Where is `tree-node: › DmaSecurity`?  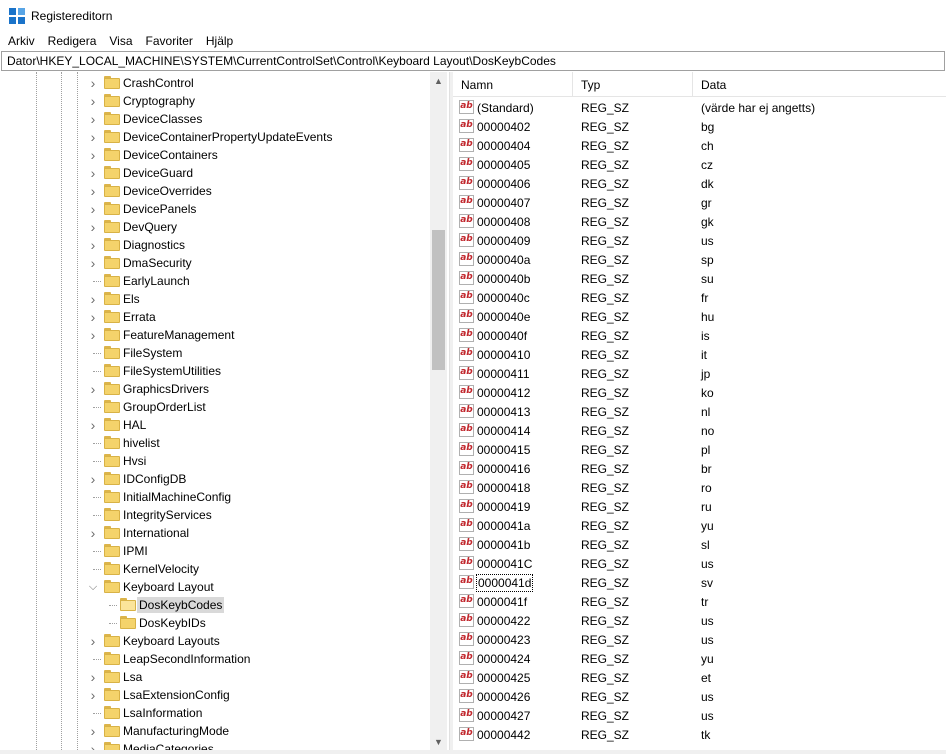
tree-node: › DmaSecurity is located at coordinates (215, 263).